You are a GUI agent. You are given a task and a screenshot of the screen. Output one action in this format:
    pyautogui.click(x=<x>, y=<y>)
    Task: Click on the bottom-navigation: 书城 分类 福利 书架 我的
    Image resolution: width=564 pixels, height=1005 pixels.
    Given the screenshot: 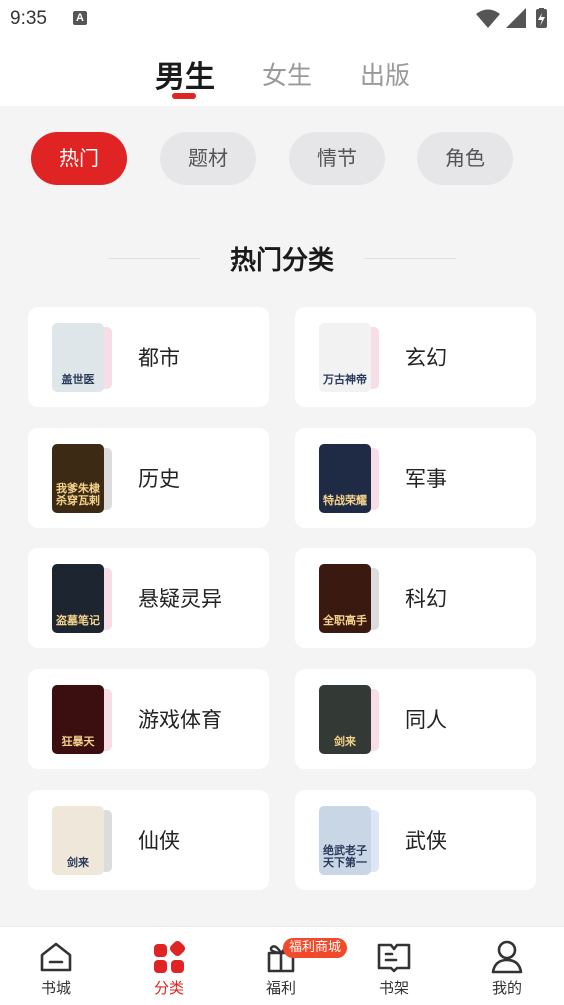 What is the action you would take?
    pyautogui.click(x=282, y=965)
    